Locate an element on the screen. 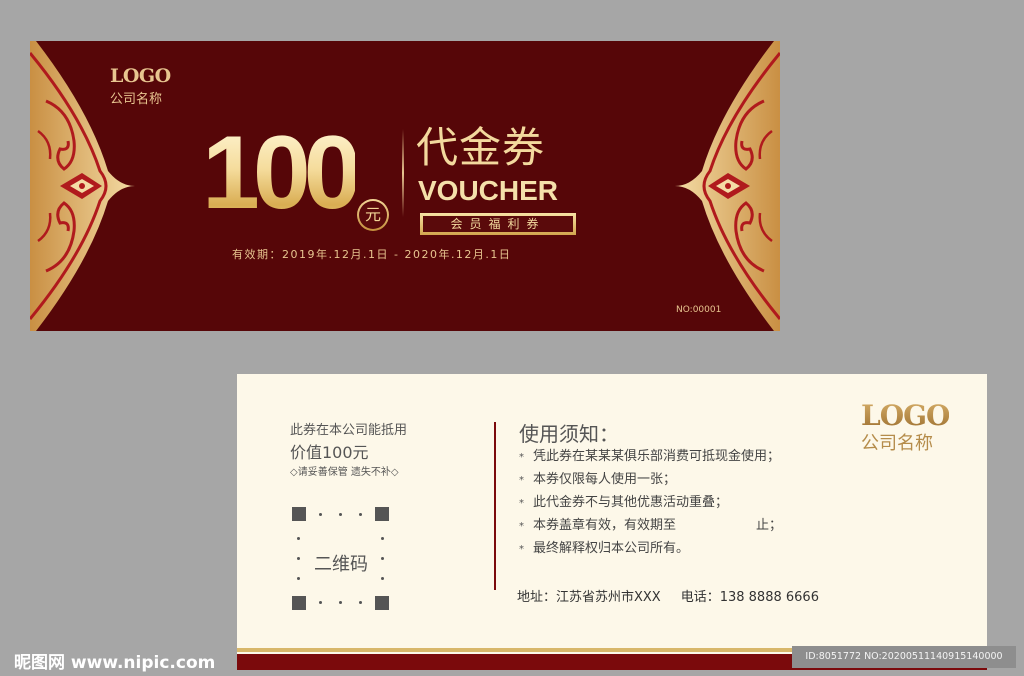  voucher-title-en: VOUCHER is located at coordinates (488, 190).